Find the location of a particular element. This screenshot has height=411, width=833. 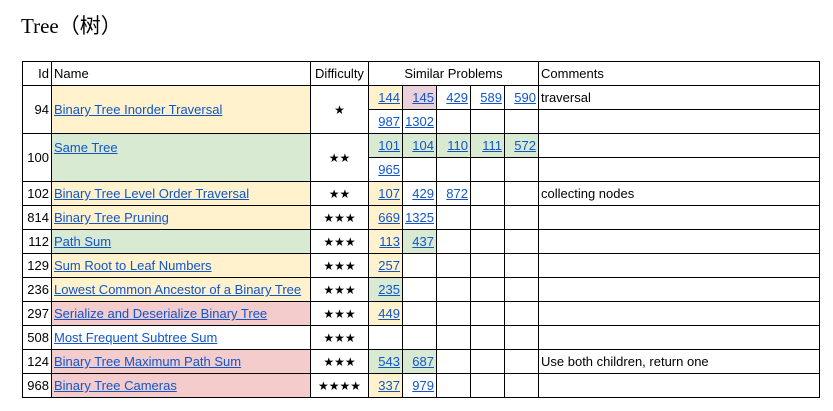

problem-id: 968 is located at coordinates (37, 385).